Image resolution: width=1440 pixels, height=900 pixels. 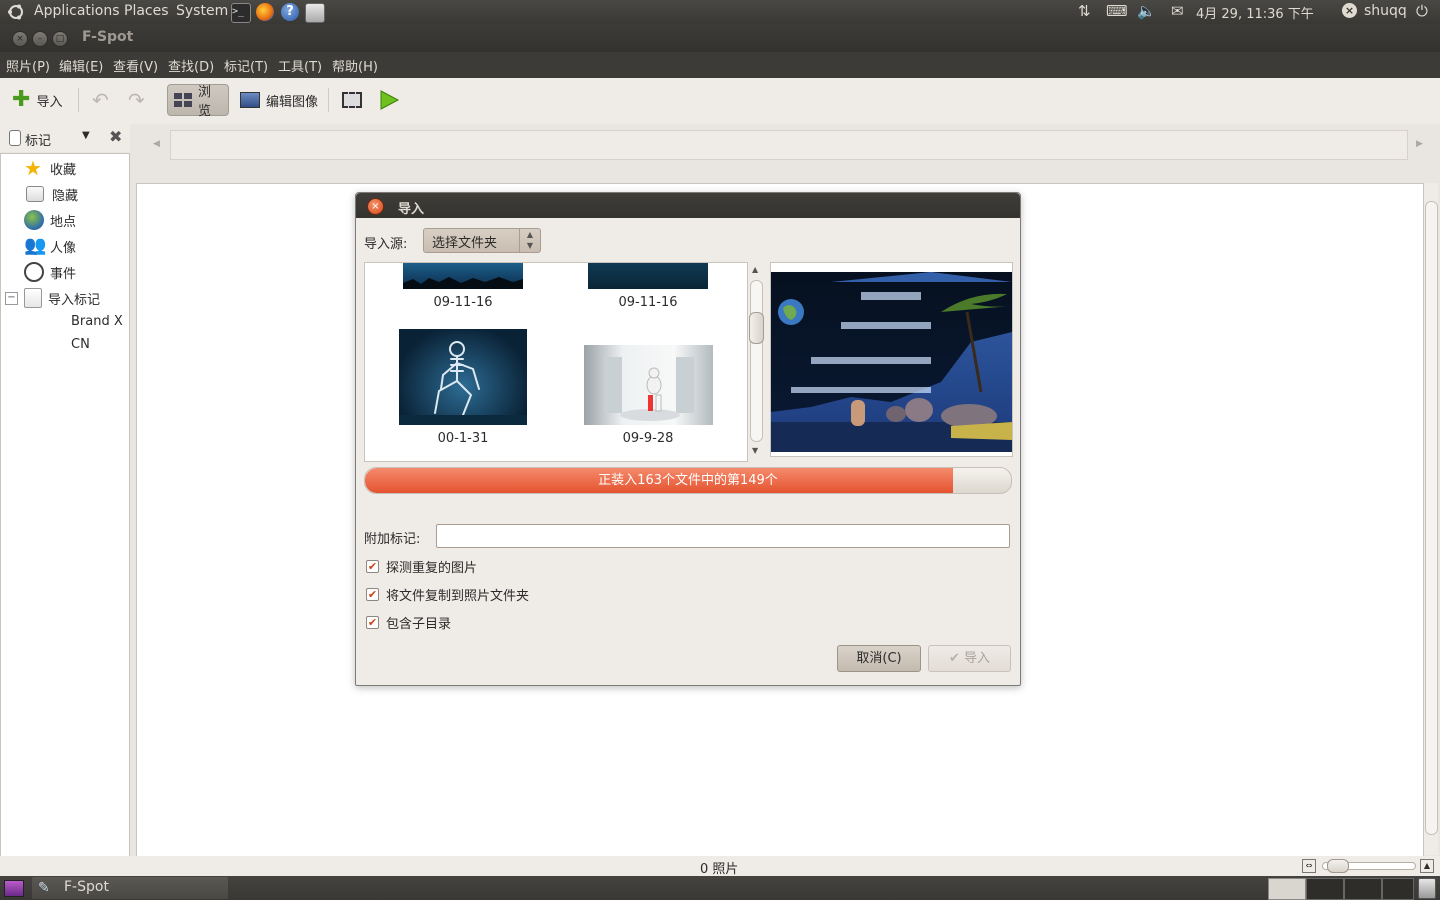 What do you see at coordinates (392, 539) in the screenshot?
I see `attach-tag-label: 附加标记:` at bounding box center [392, 539].